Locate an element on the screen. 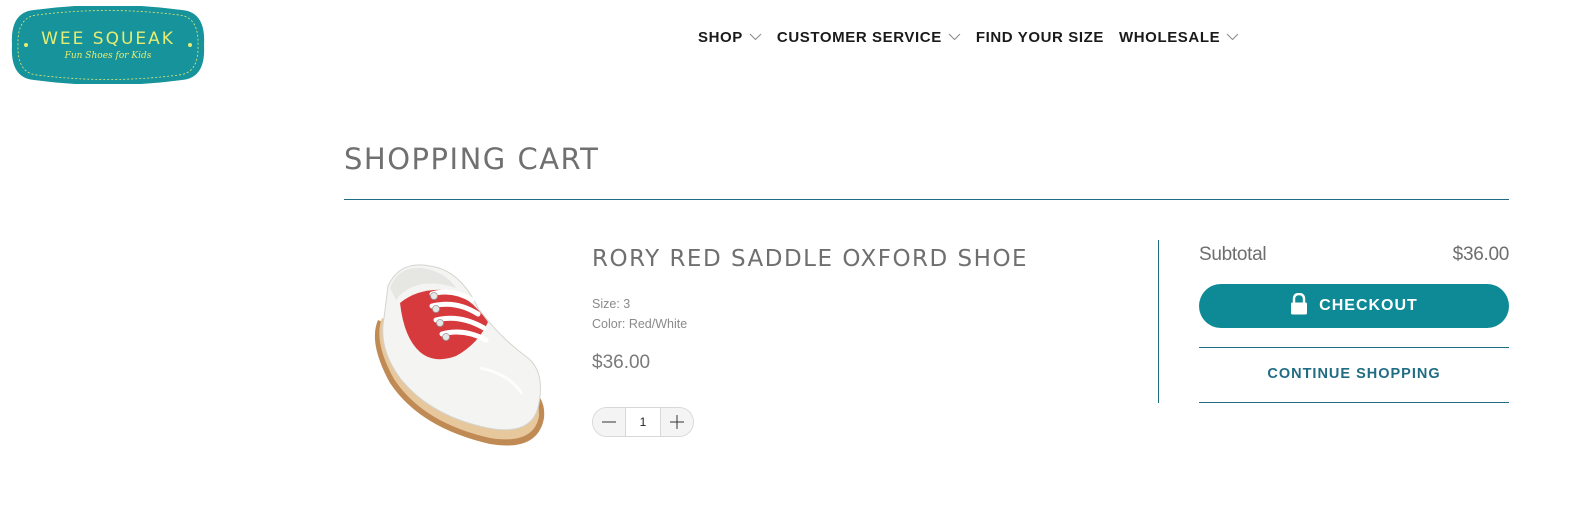 This screenshot has height=508, width=1589. summary-divider-bottom is located at coordinates (1354, 402).